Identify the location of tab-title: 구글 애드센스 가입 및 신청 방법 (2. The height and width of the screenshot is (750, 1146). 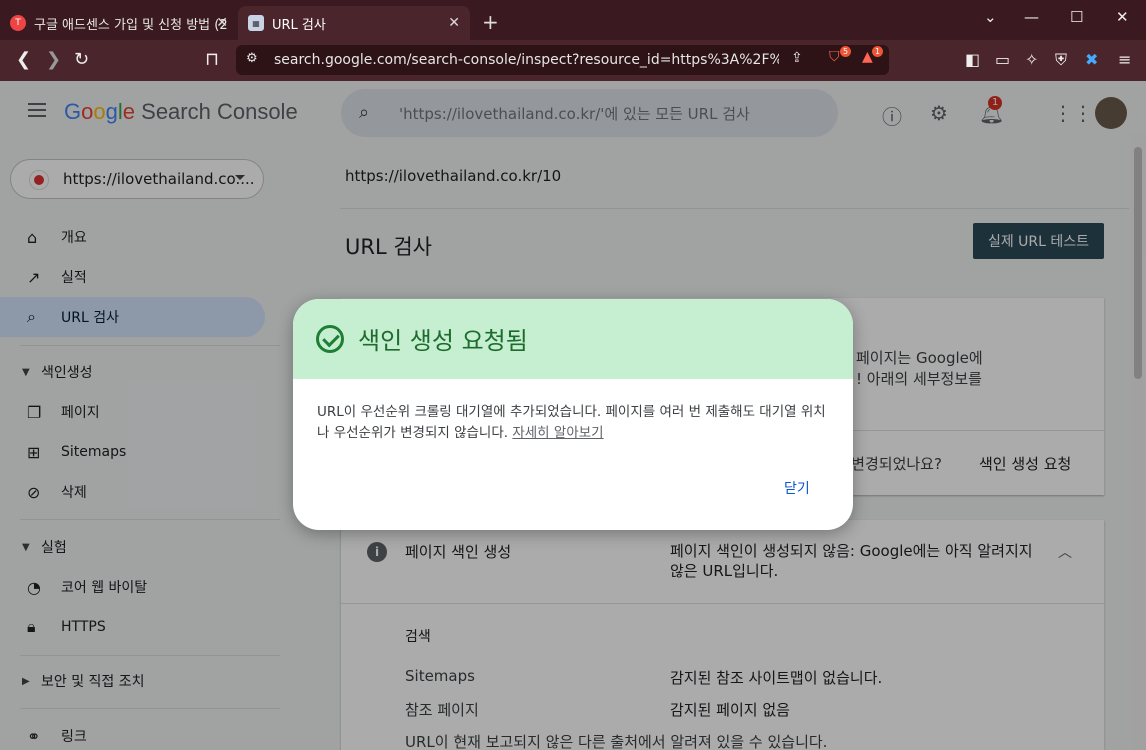
(131, 25).